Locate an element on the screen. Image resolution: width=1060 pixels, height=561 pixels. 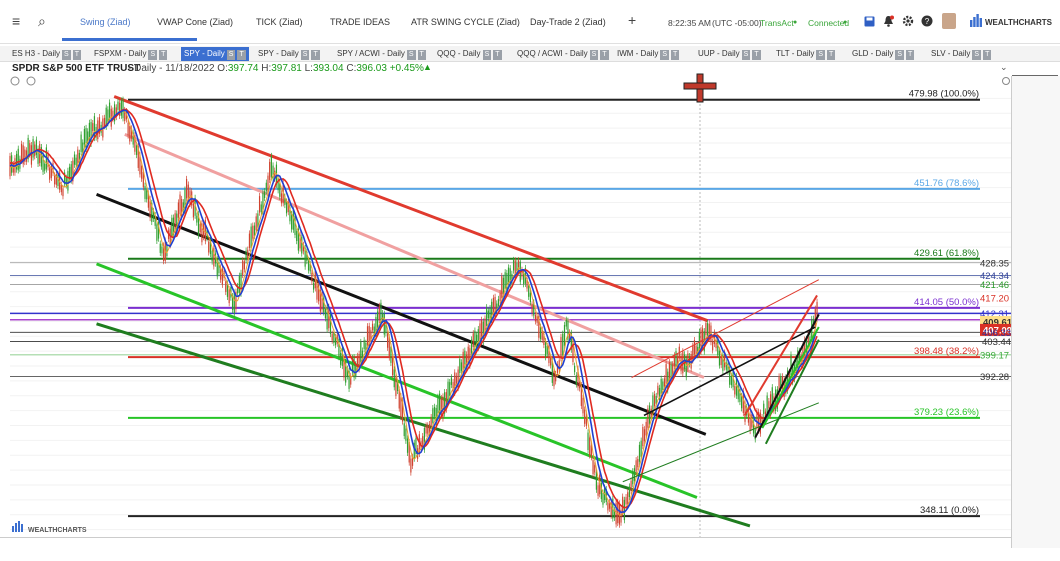
price-marker-label: 399.17 is located at coordinates (994, 355).